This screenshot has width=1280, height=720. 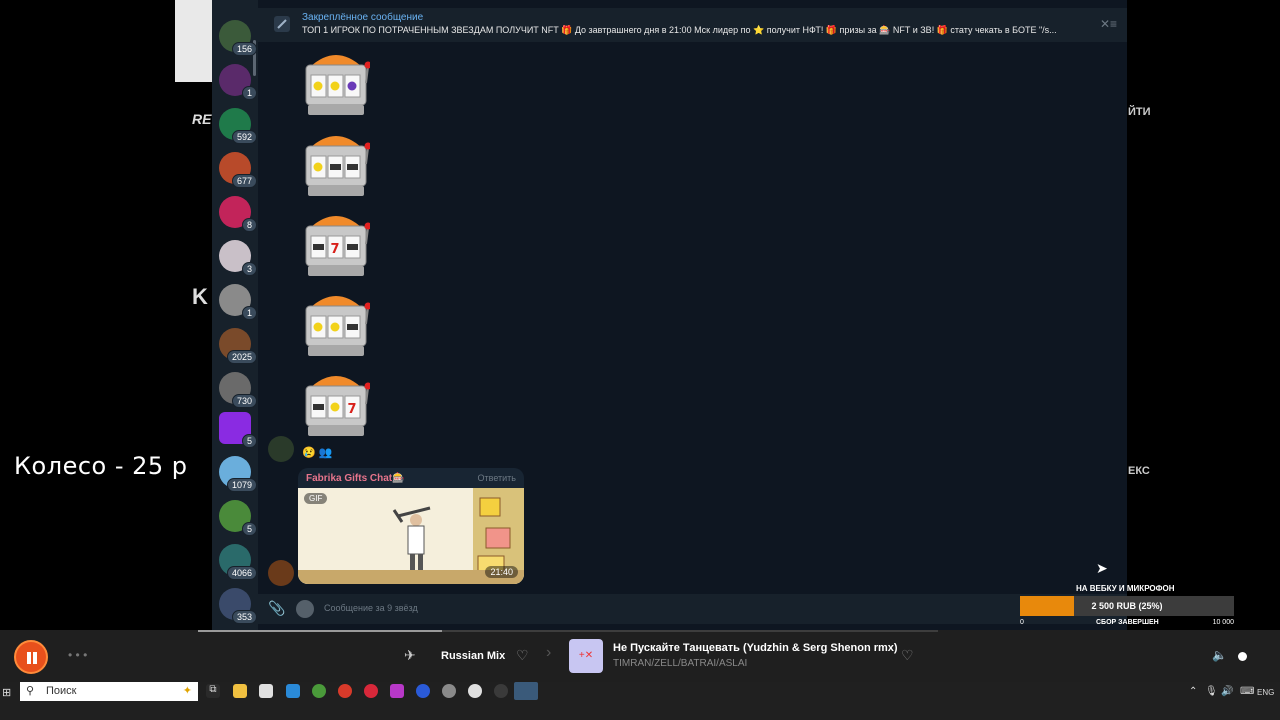 I want to click on chat-avatar: 353, so click(x=238, y=606).